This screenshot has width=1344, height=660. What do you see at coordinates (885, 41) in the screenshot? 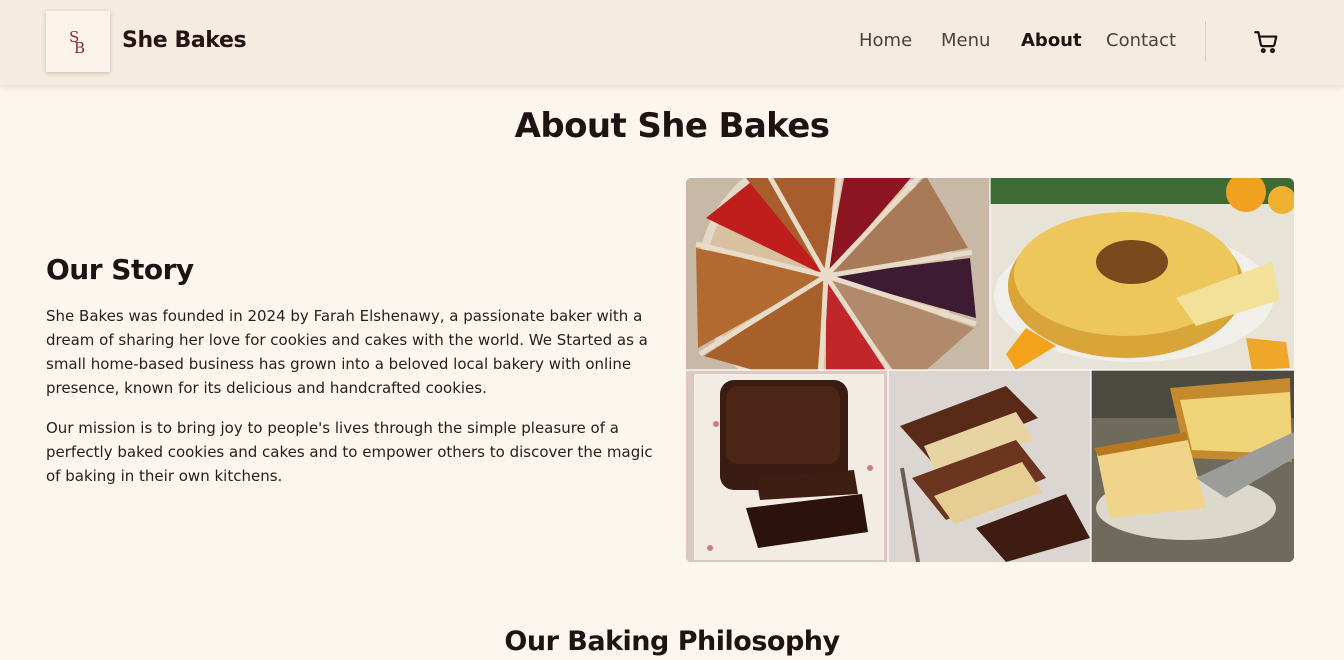
I see `nav-link-home: Home` at bounding box center [885, 41].